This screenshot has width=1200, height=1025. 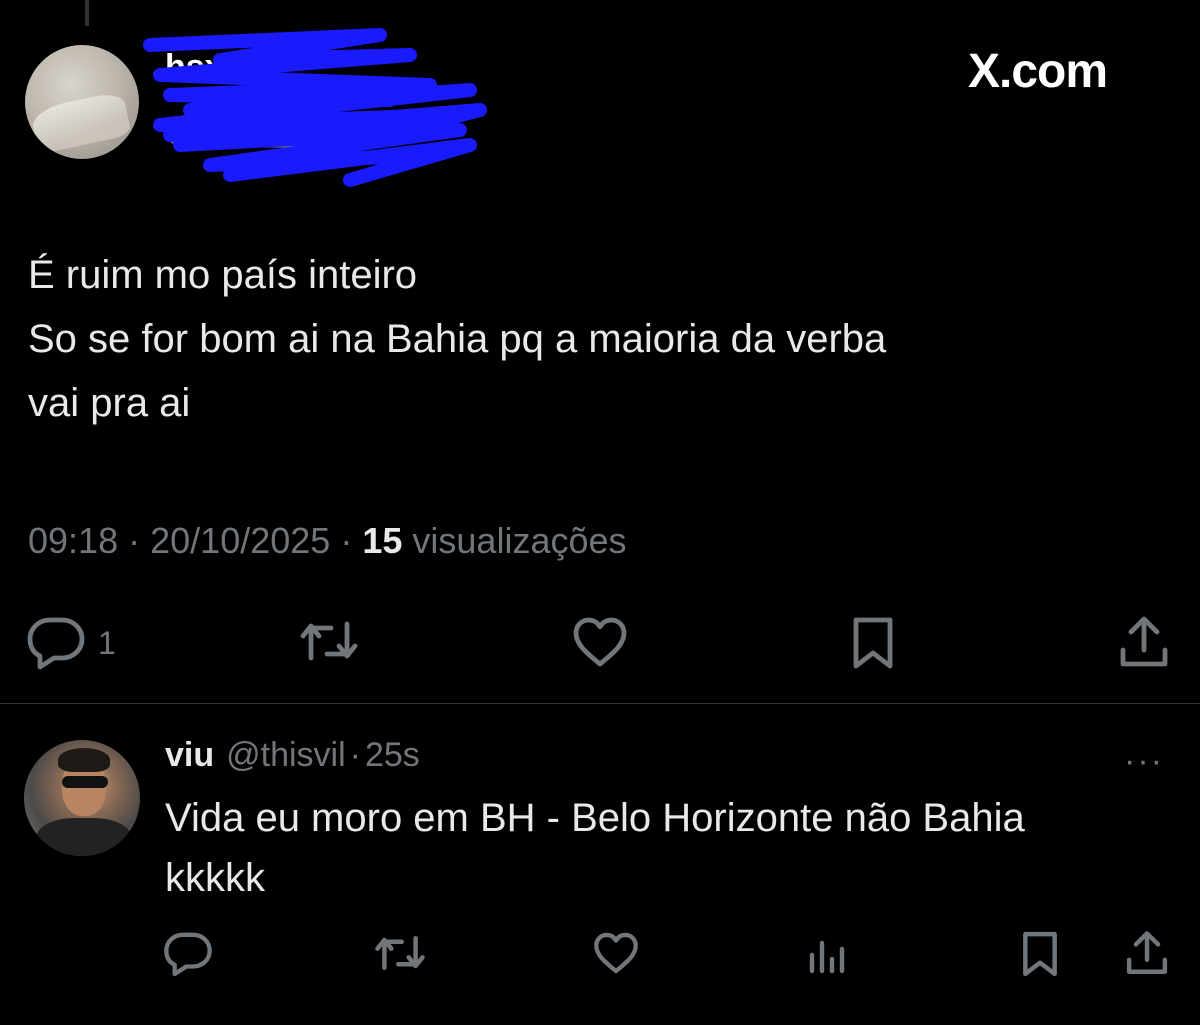 What do you see at coordinates (600, 703) in the screenshot?
I see `divider` at bounding box center [600, 703].